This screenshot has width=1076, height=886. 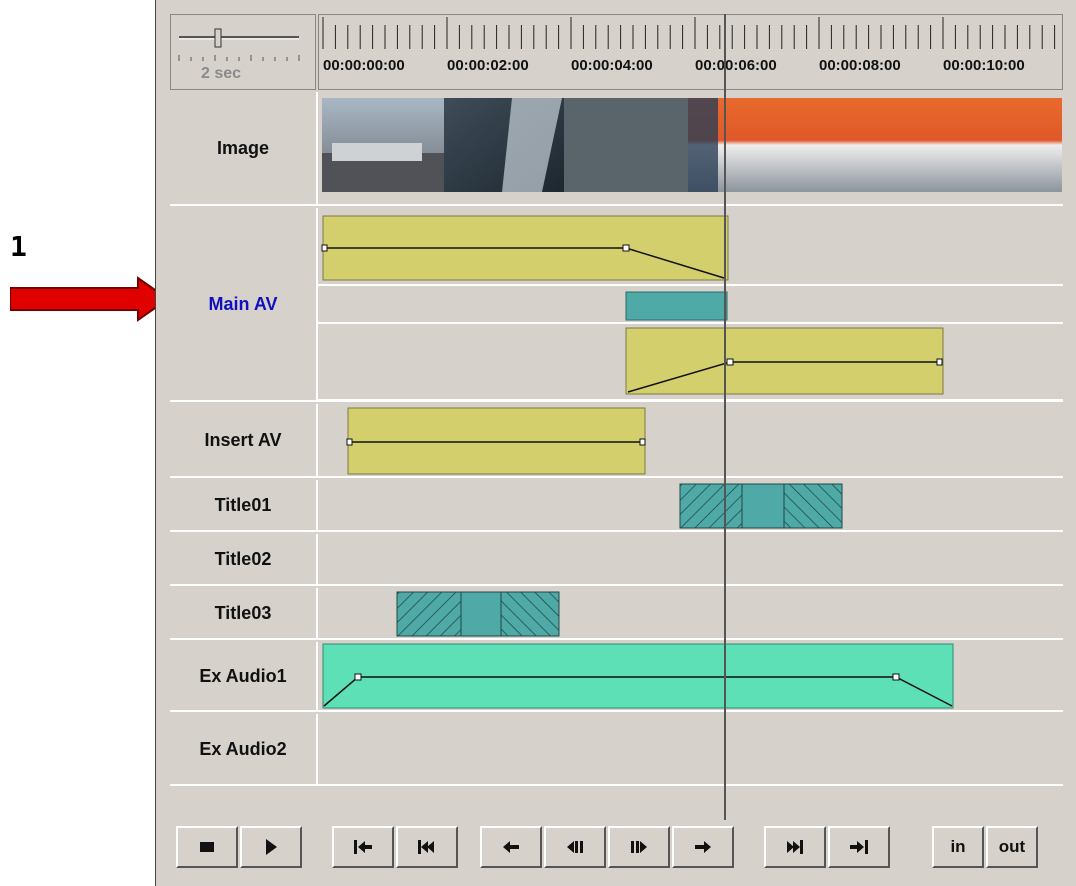 I want to click on zoom-slider-thumb, so click(x=218, y=38).